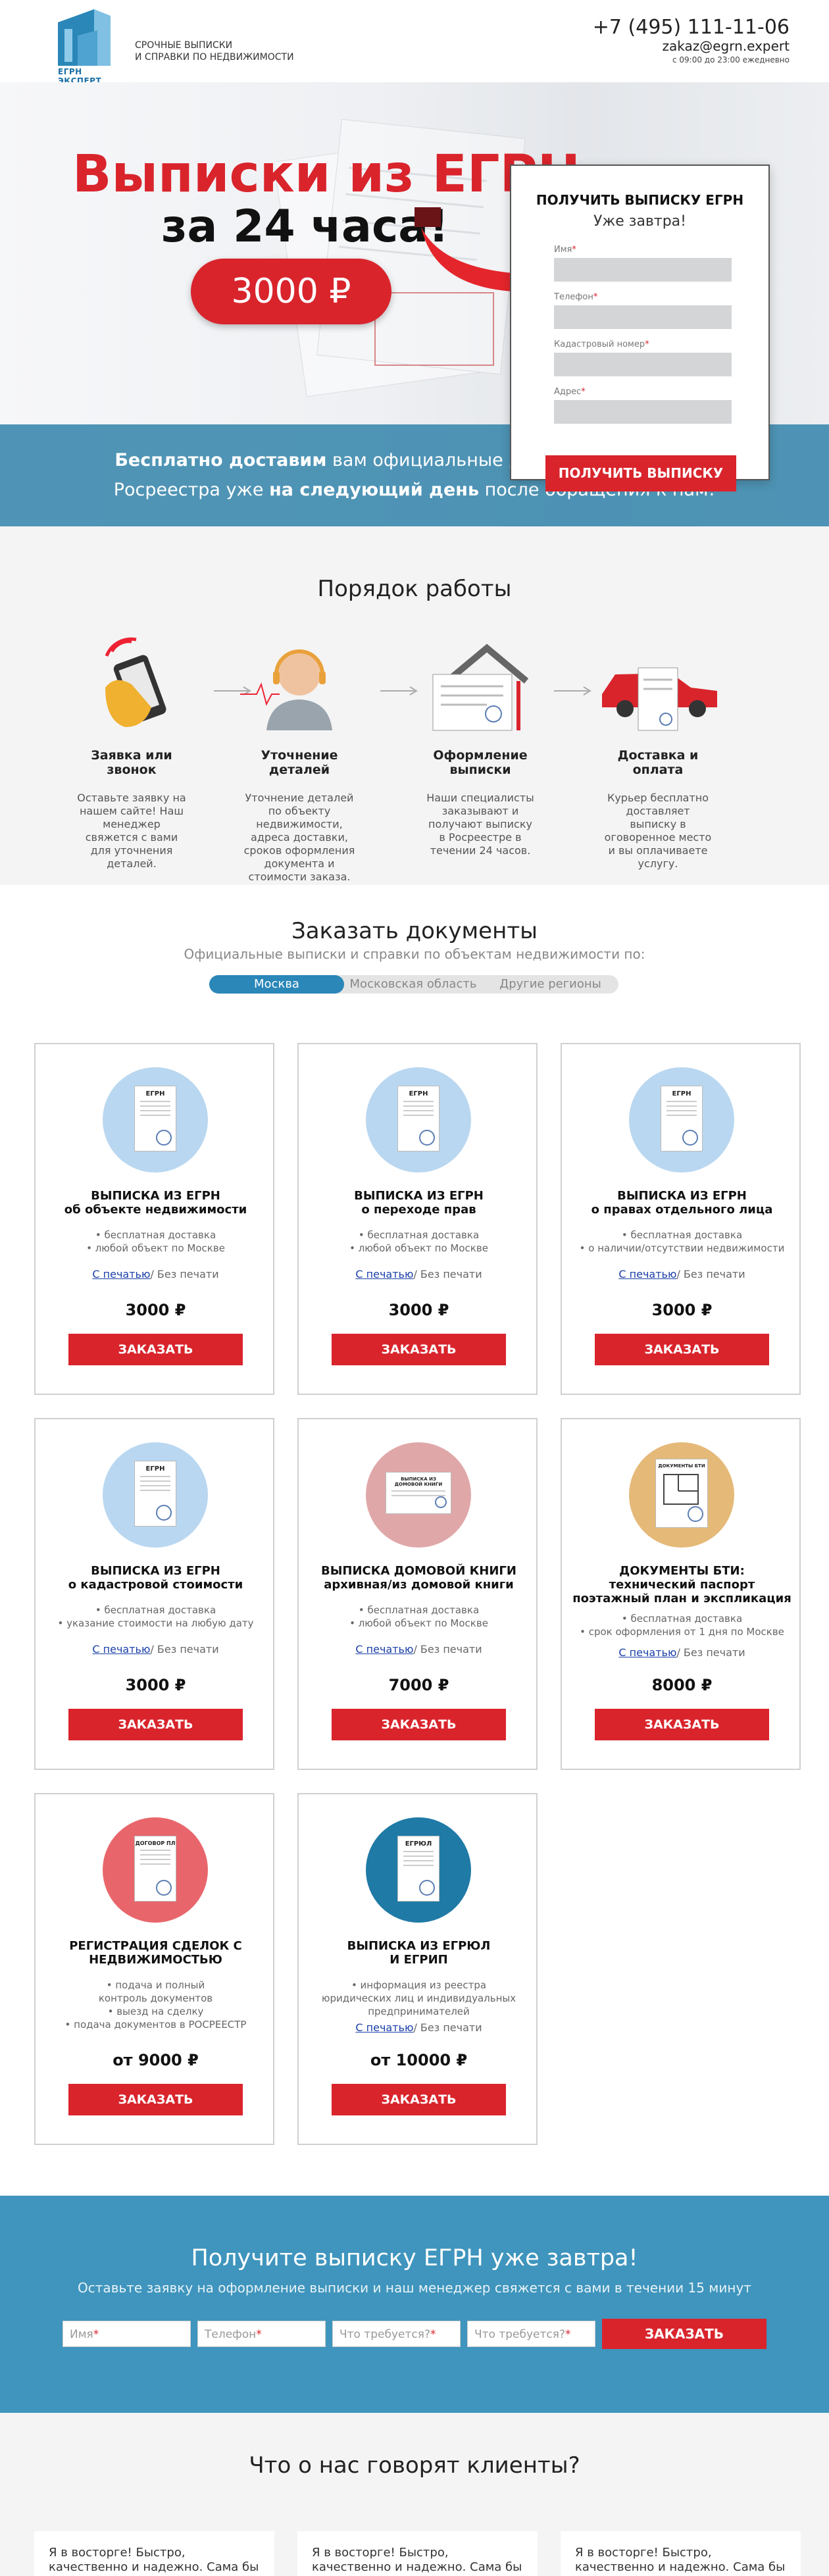 This screenshot has height=2576, width=829. What do you see at coordinates (658, 762) in the screenshot?
I see `step-title: Доставка и оплата` at bounding box center [658, 762].